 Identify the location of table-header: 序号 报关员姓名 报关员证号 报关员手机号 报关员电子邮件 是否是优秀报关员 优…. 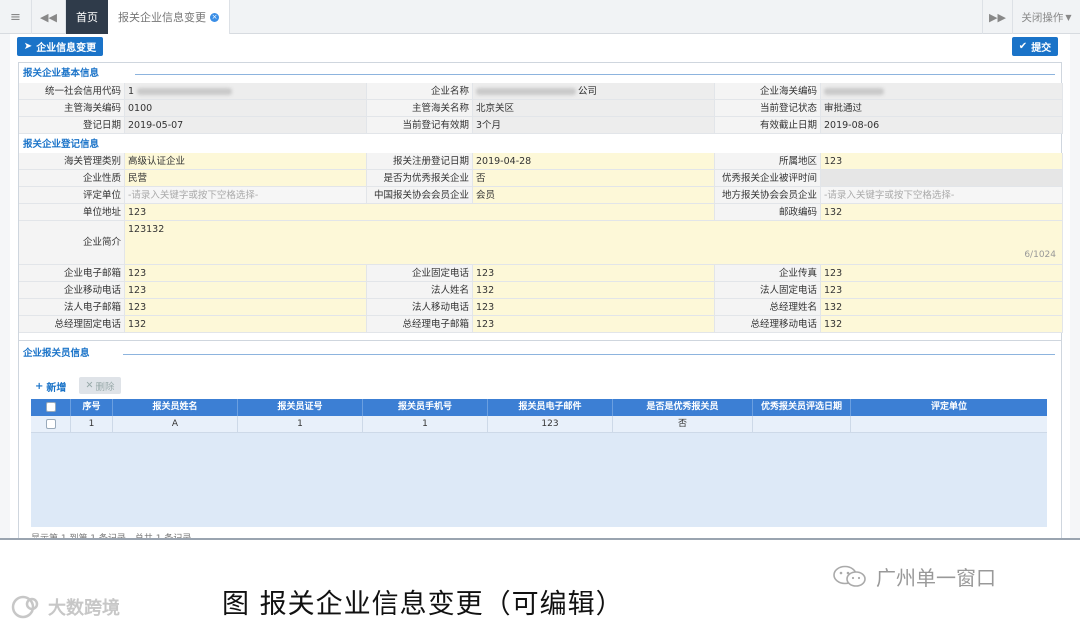
(539, 407).